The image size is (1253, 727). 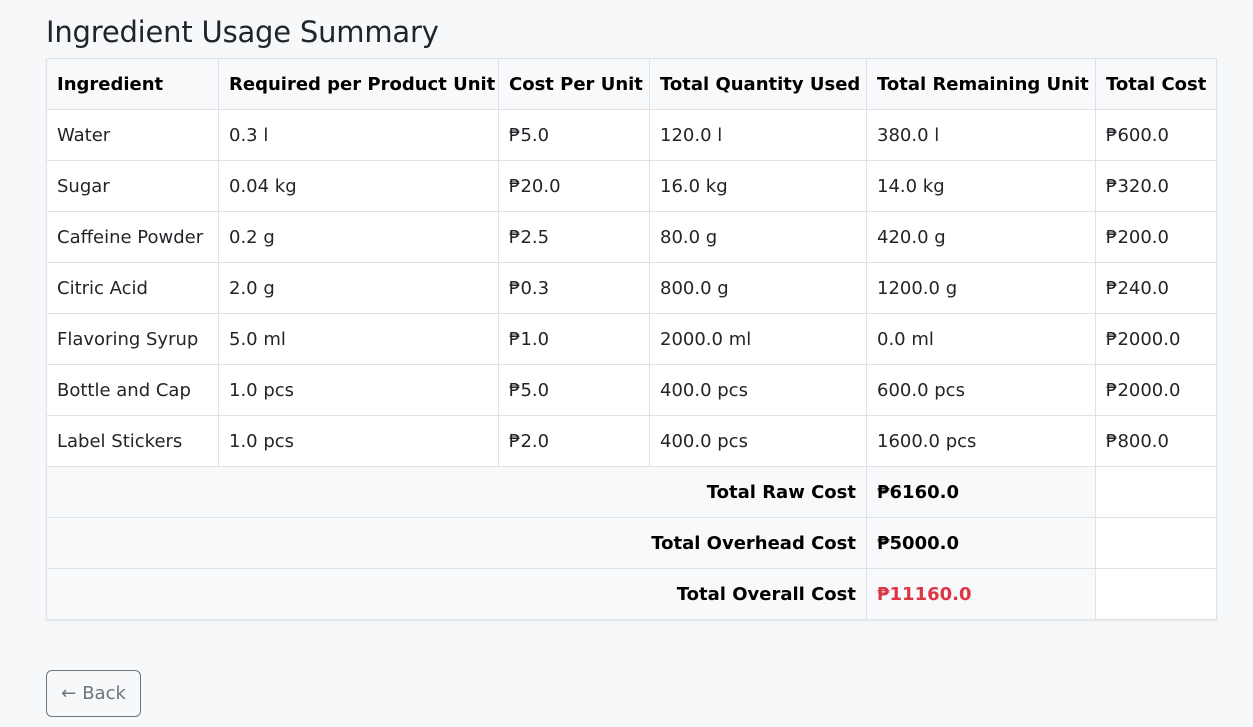 I want to click on cell-total-quantity-used: 800.0 g, so click(x=758, y=288).